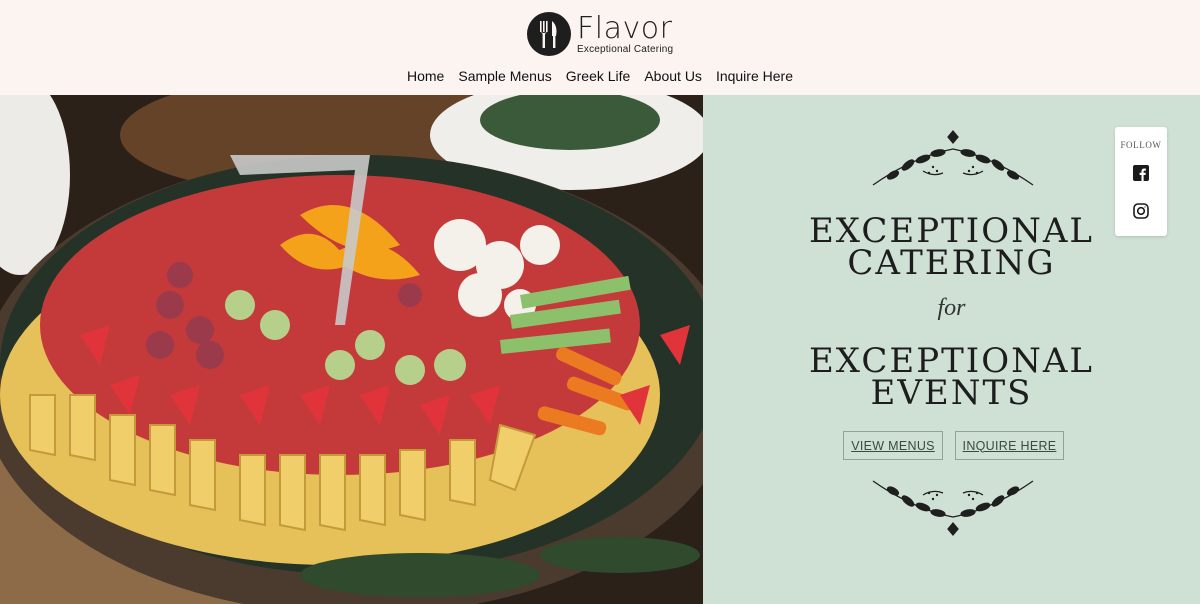 The height and width of the screenshot is (604, 1200). I want to click on nav-greek-life: Greek Life, so click(598, 76).